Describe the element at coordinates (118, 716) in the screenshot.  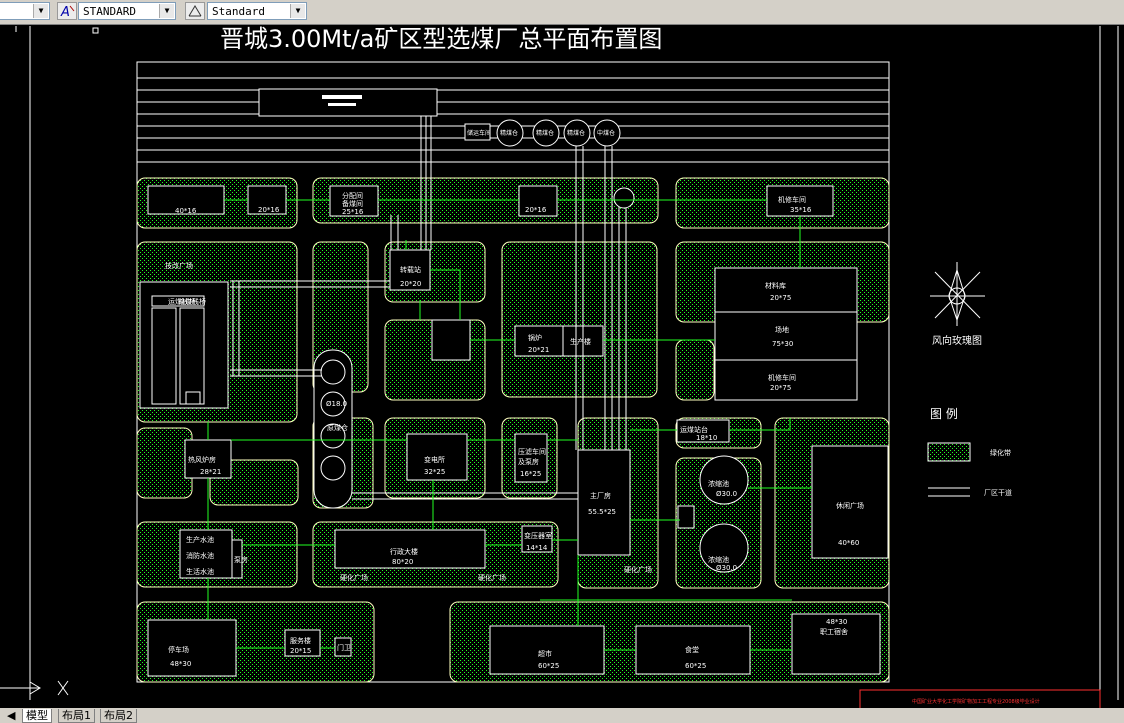
I see `tab-layout2: 布局2` at that location.